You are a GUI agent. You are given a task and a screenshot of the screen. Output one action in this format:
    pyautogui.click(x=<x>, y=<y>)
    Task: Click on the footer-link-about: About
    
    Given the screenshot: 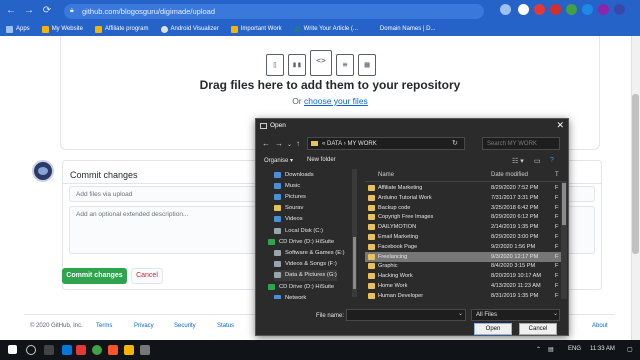 What is the action you would take?
    pyautogui.click(x=600, y=326)
    